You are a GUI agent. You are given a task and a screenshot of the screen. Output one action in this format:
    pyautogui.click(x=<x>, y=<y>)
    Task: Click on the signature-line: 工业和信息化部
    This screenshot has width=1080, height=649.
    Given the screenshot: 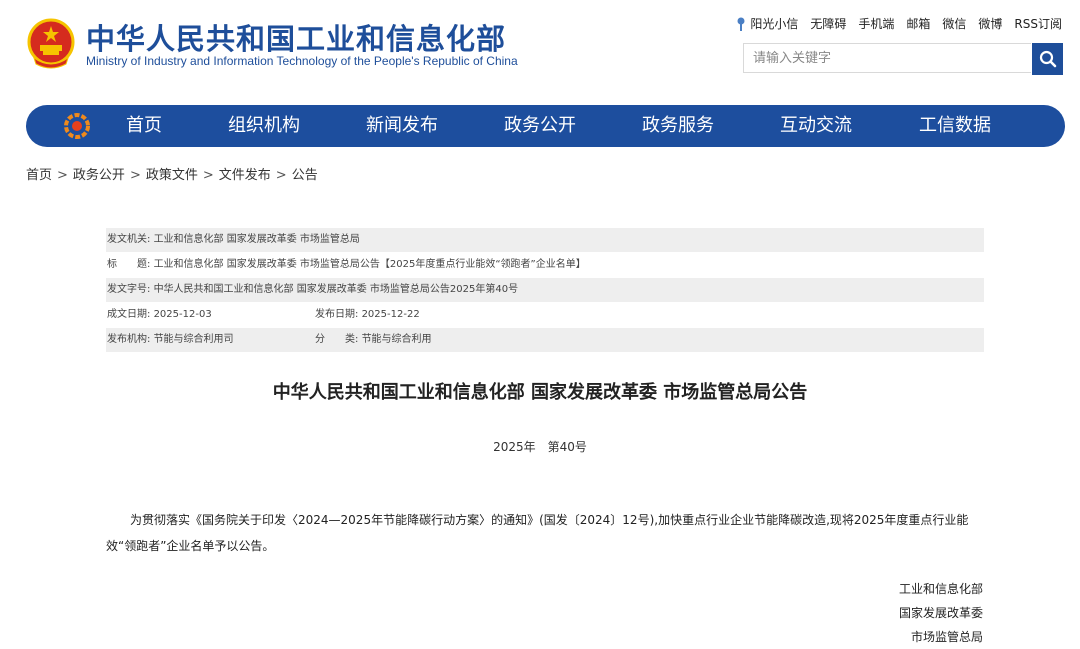 What is the action you would take?
    pyautogui.click(x=940, y=589)
    